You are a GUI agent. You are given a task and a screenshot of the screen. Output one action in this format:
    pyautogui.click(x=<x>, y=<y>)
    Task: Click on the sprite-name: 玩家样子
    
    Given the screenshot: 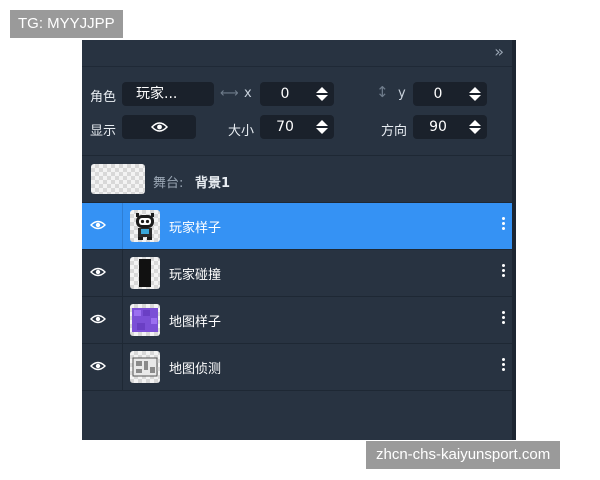 What is the action you would take?
    pyautogui.click(x=195, y=228)
    